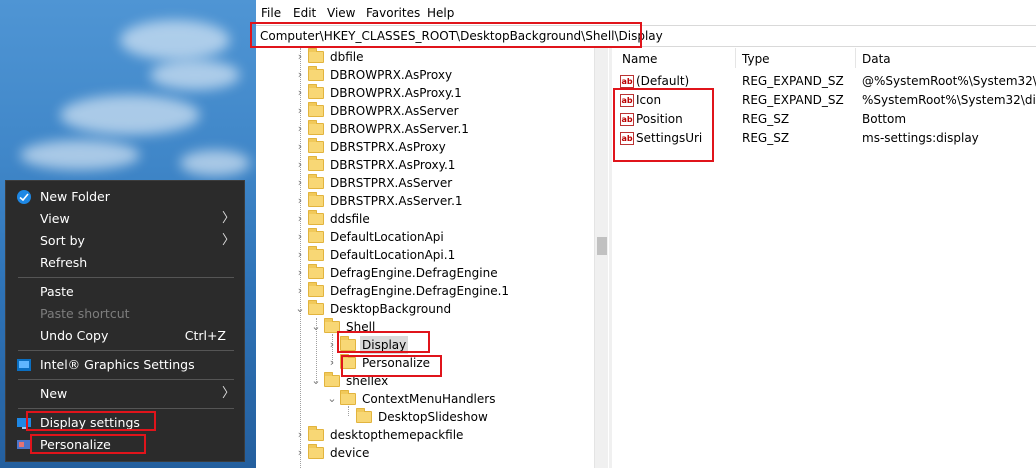 This screenshot has height=468, width=1036. Describe the element at coordinates (391, 309) in the screenshot. I see `tree-node-label: DesktopBackground` at that location.